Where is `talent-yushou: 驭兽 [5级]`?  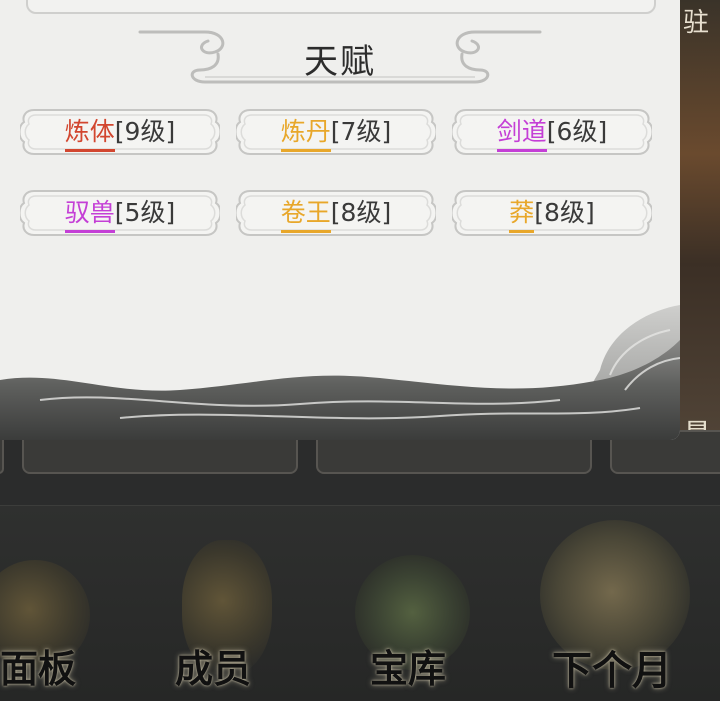
talent-yushou: 驭兽 [5级] is located at coordinates (120, 213).